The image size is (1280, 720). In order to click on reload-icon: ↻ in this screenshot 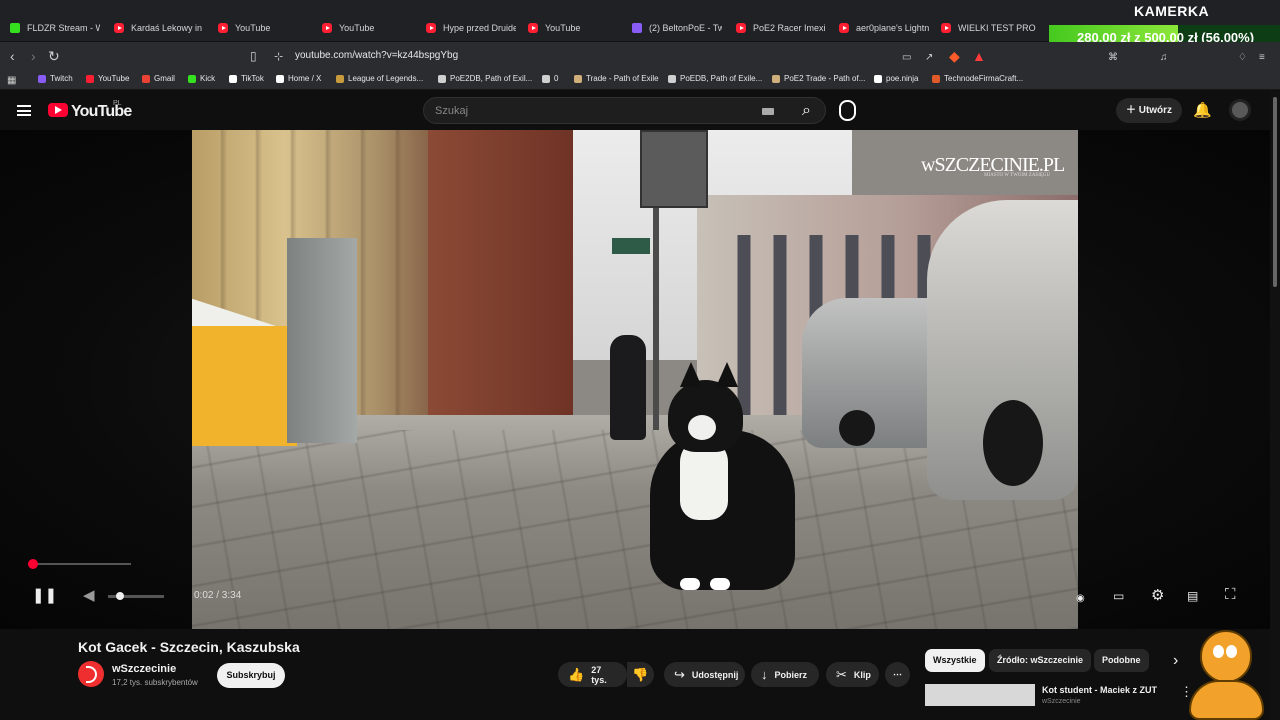, I will do `click(54, 56)`.